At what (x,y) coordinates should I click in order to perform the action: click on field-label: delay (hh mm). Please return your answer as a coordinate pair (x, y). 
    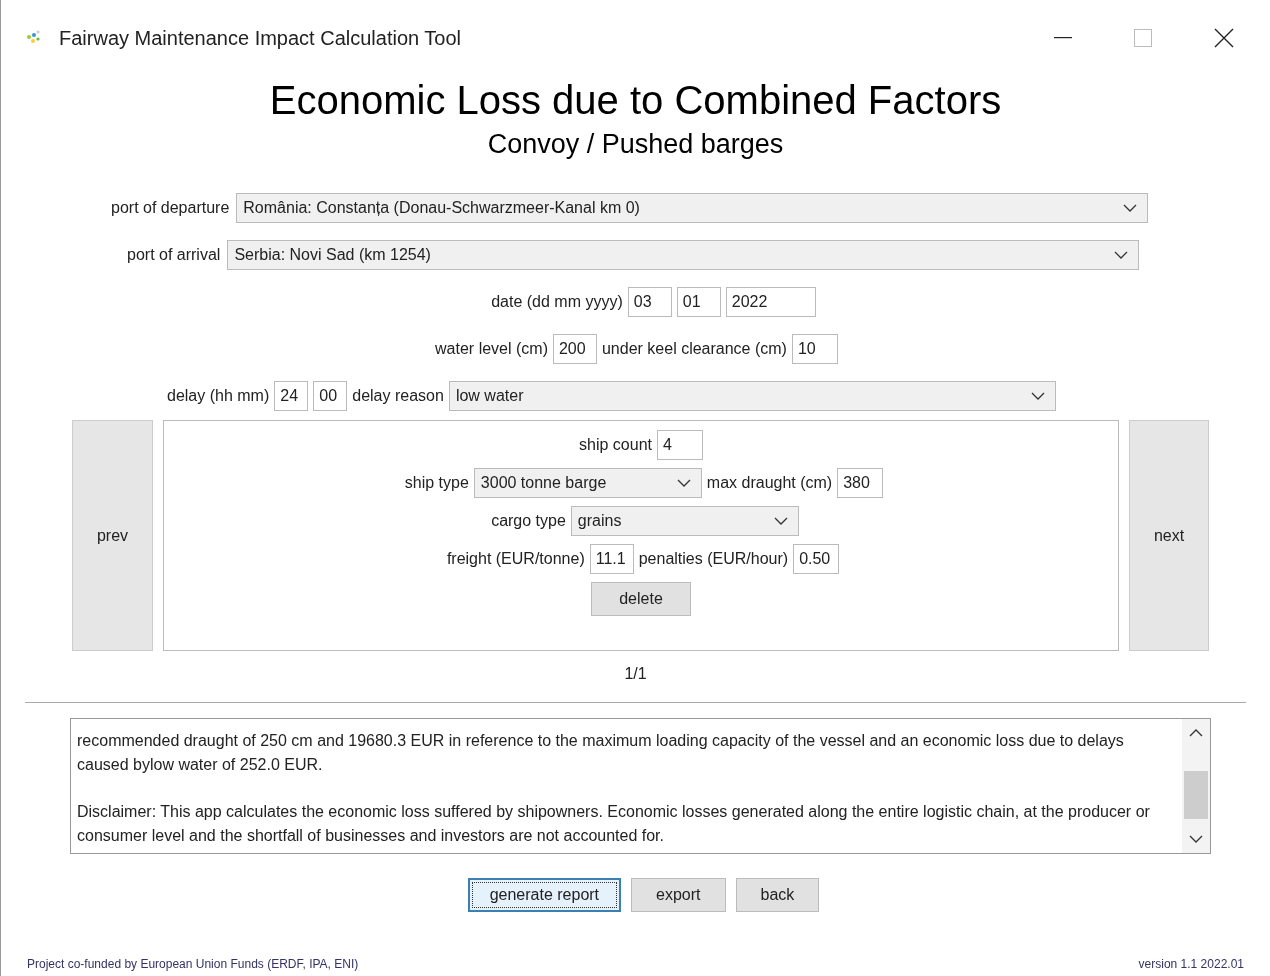
    Looking at the image, I should click on (218, 396).